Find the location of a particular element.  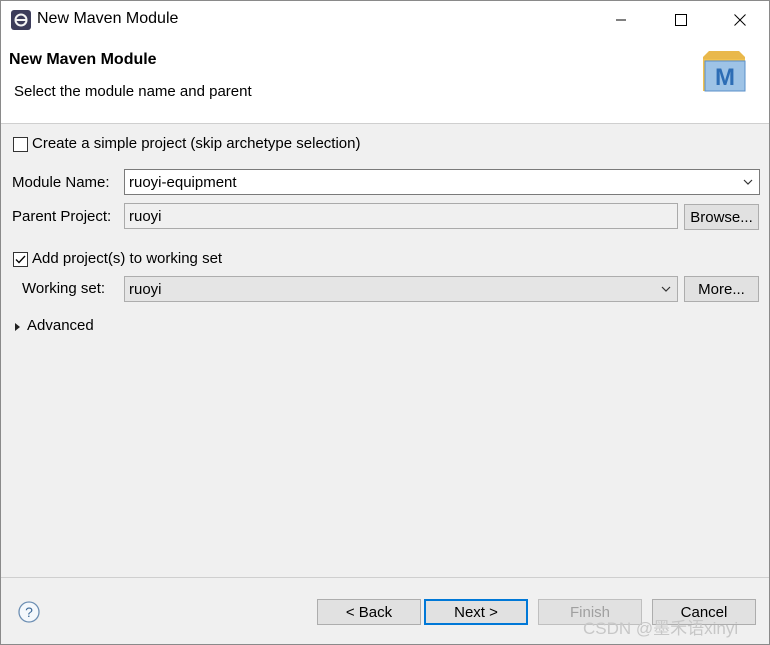

checkmark-icon is located at coordinates (20, 259).